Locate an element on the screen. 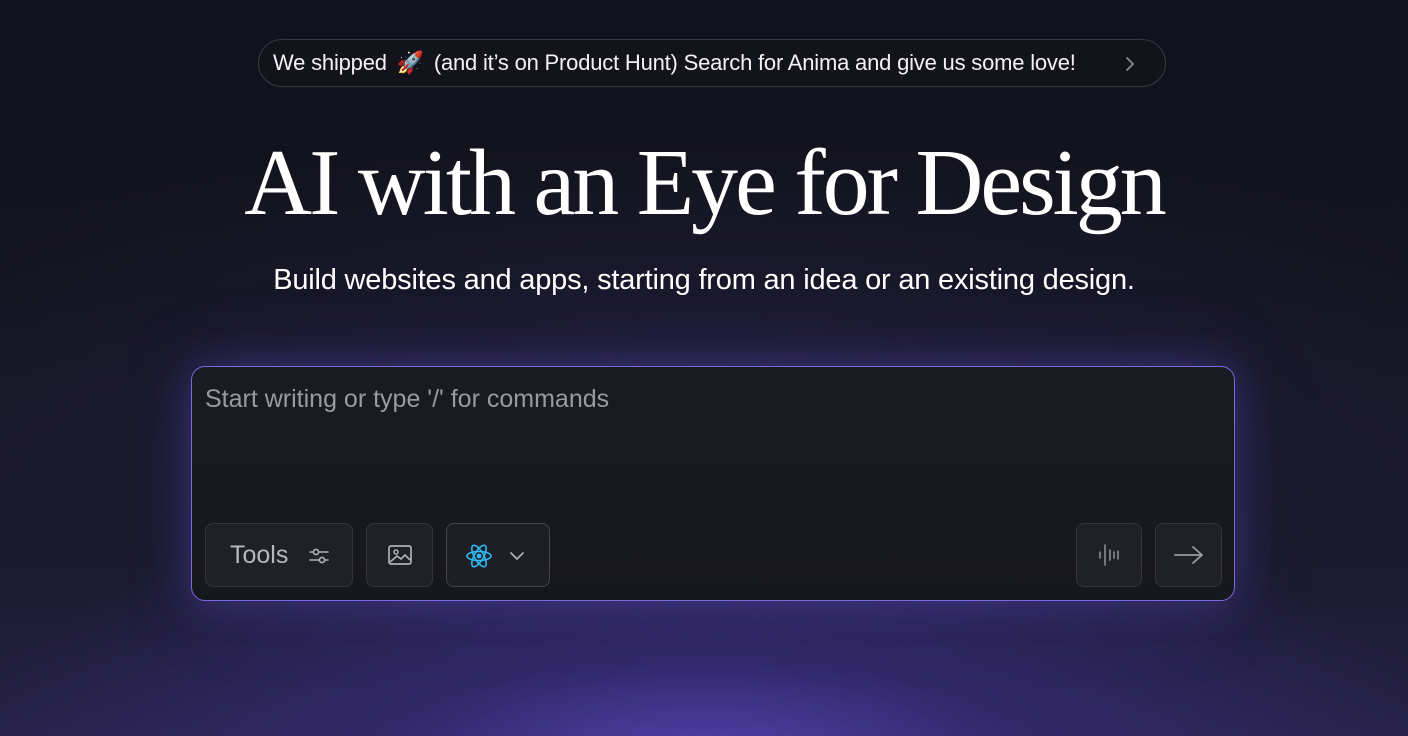 The image size is (1408, 736). audio-waveform-icon is located at coordinates (1109, 555).